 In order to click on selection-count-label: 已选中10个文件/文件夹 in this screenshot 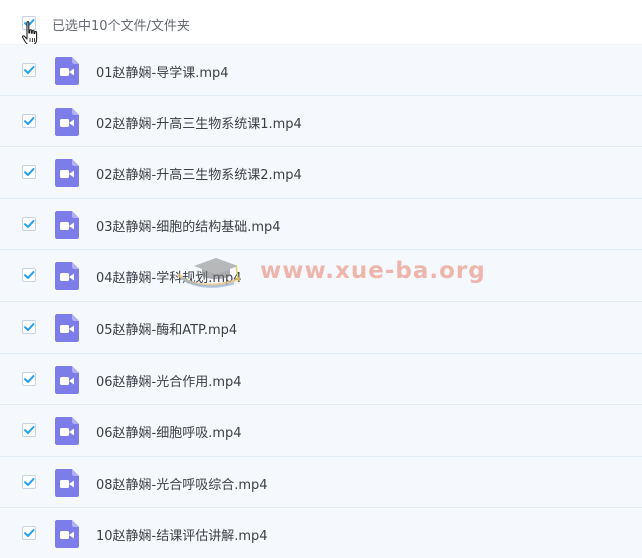, I will do `click(121, 26)`.